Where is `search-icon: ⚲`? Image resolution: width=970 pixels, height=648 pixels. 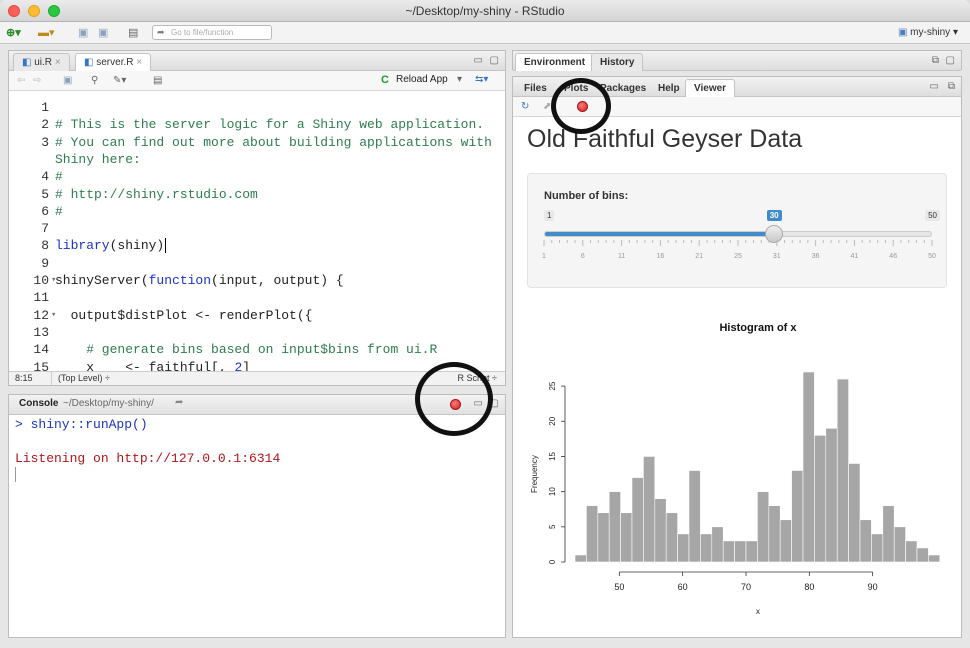 search-icon: ⚲ is located at coordinates (94, 80).